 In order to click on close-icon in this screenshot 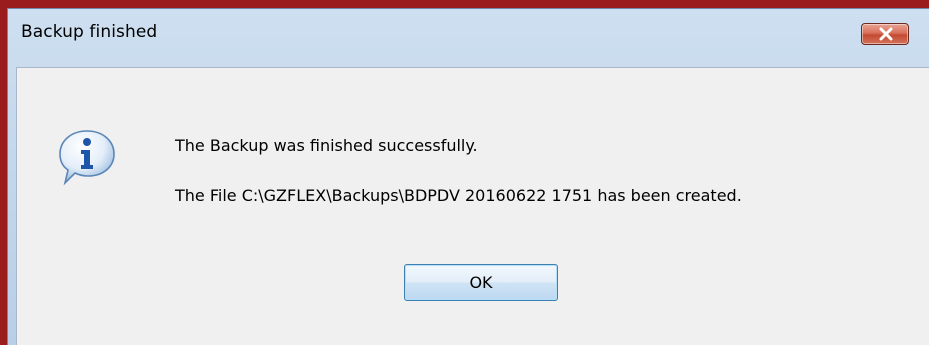, I will do `click(886, 34)`.